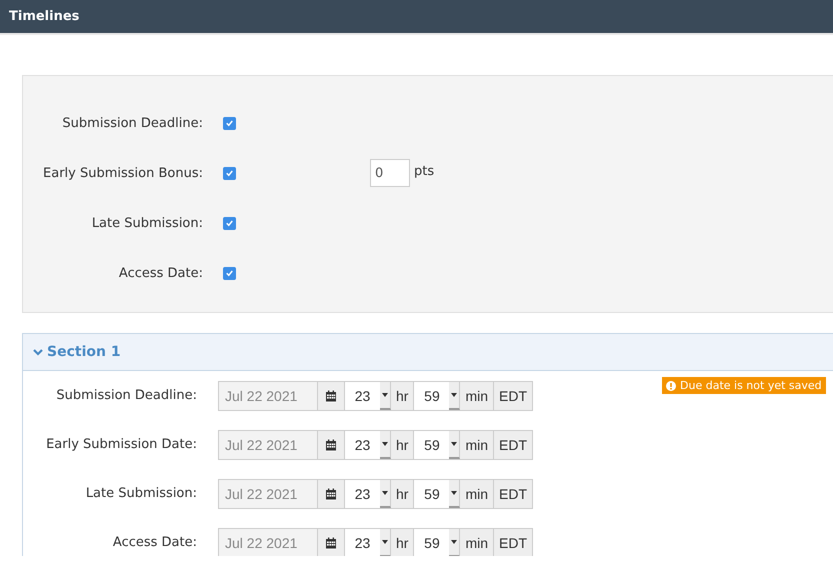 The height and width of the screenshot is (561, 833). Describe the element at coordinates (140, 493) in the screenshot. I see `date-label: Late Submission:` at that location.